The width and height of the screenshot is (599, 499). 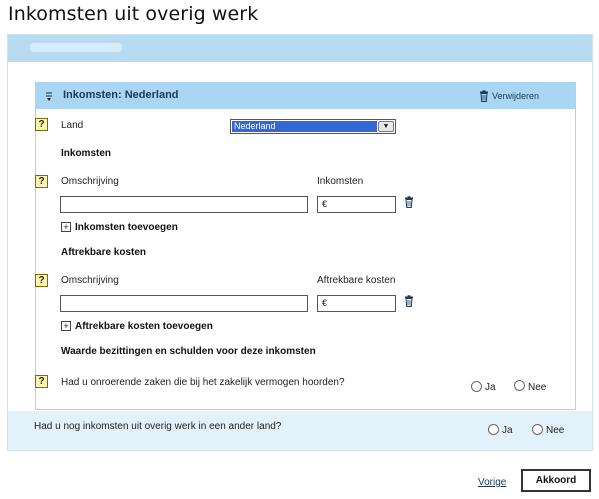 I want to click on other-country-no-radio, so click(x=537, y=429).